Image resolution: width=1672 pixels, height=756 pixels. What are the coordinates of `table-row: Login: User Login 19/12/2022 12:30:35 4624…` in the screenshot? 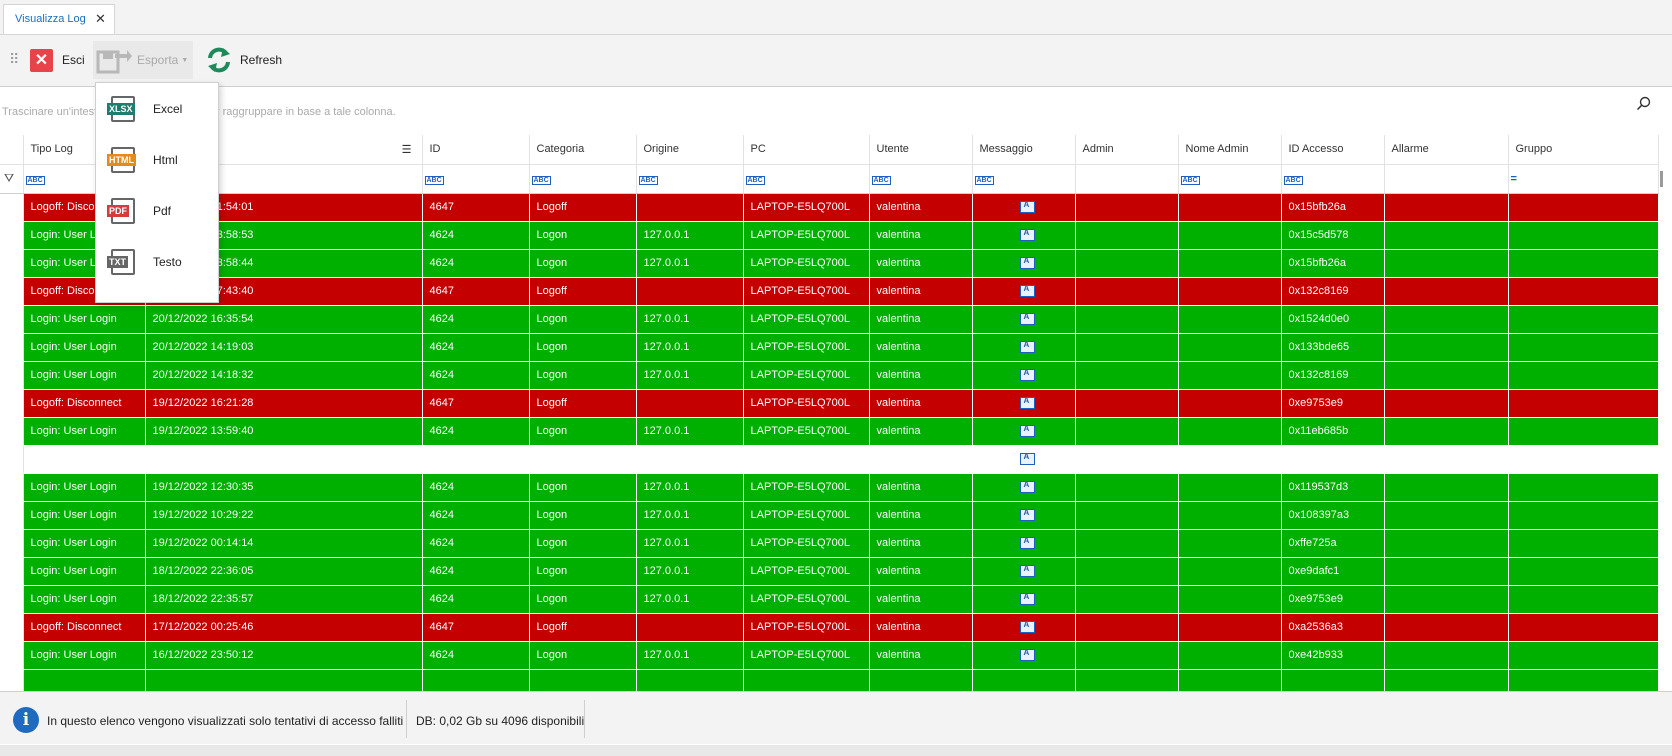 It's located at (829, 487).